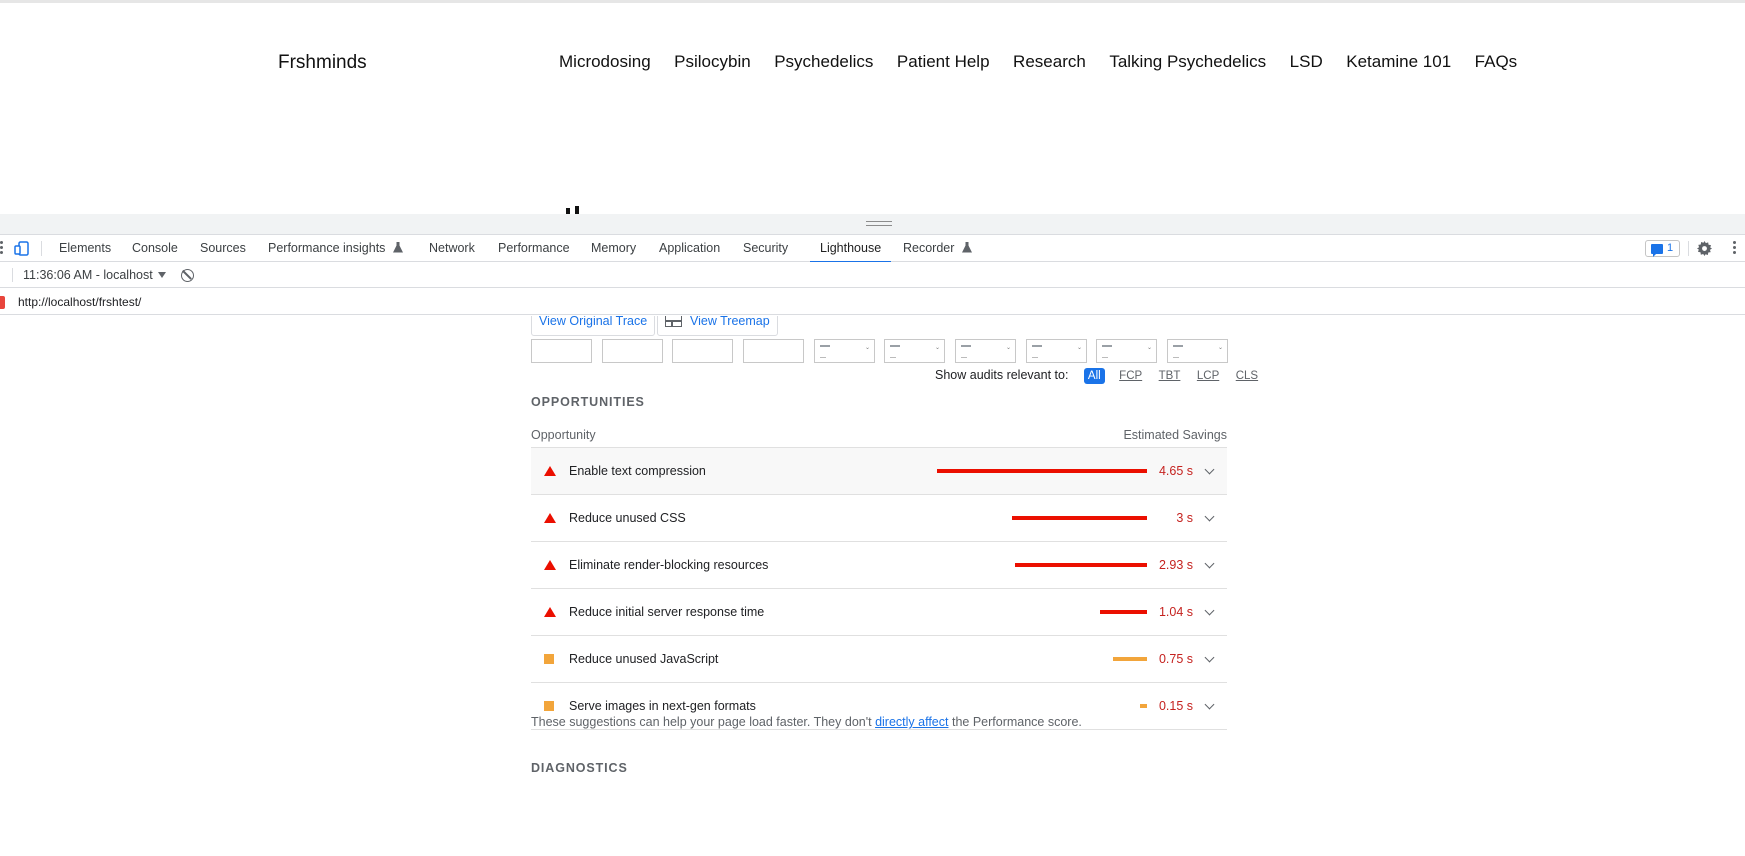  What do you see at coordinates (588, 402) in the screenshot?
I see `opportunities-title: OPPORTUNITIES` at bounding box center [588, 402].